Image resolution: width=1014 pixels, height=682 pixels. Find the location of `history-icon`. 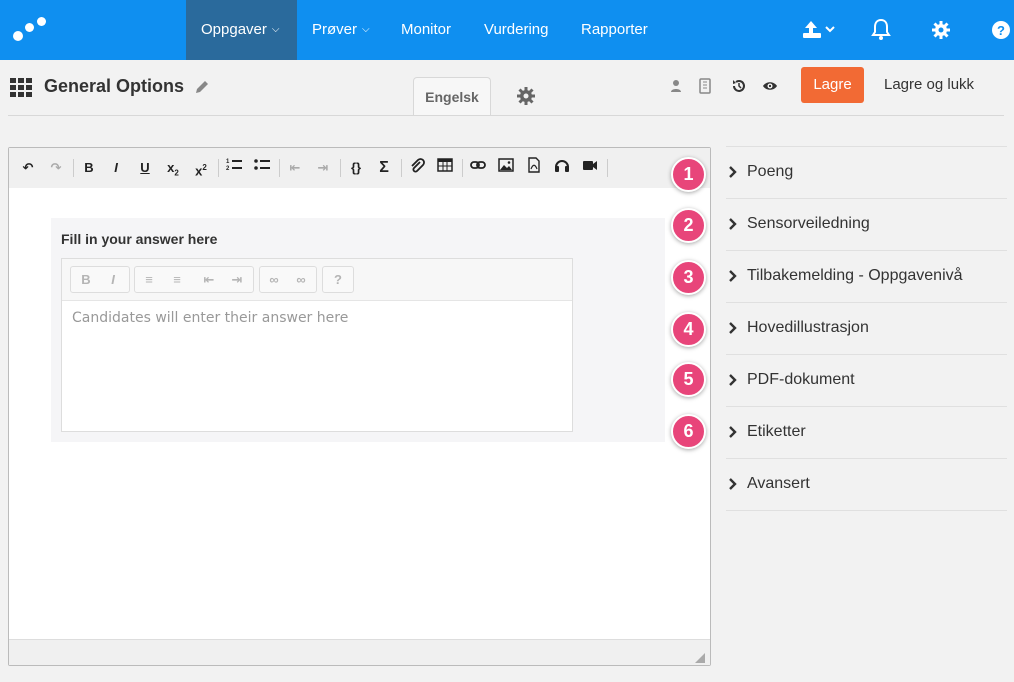

history-icon is located at coordinates (739, 86).